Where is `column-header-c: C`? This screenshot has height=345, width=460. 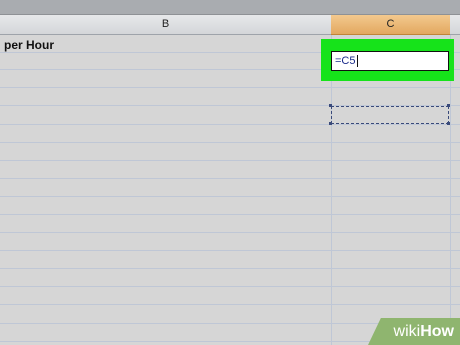 column-header-c: C is located at coordinates (391, 25).